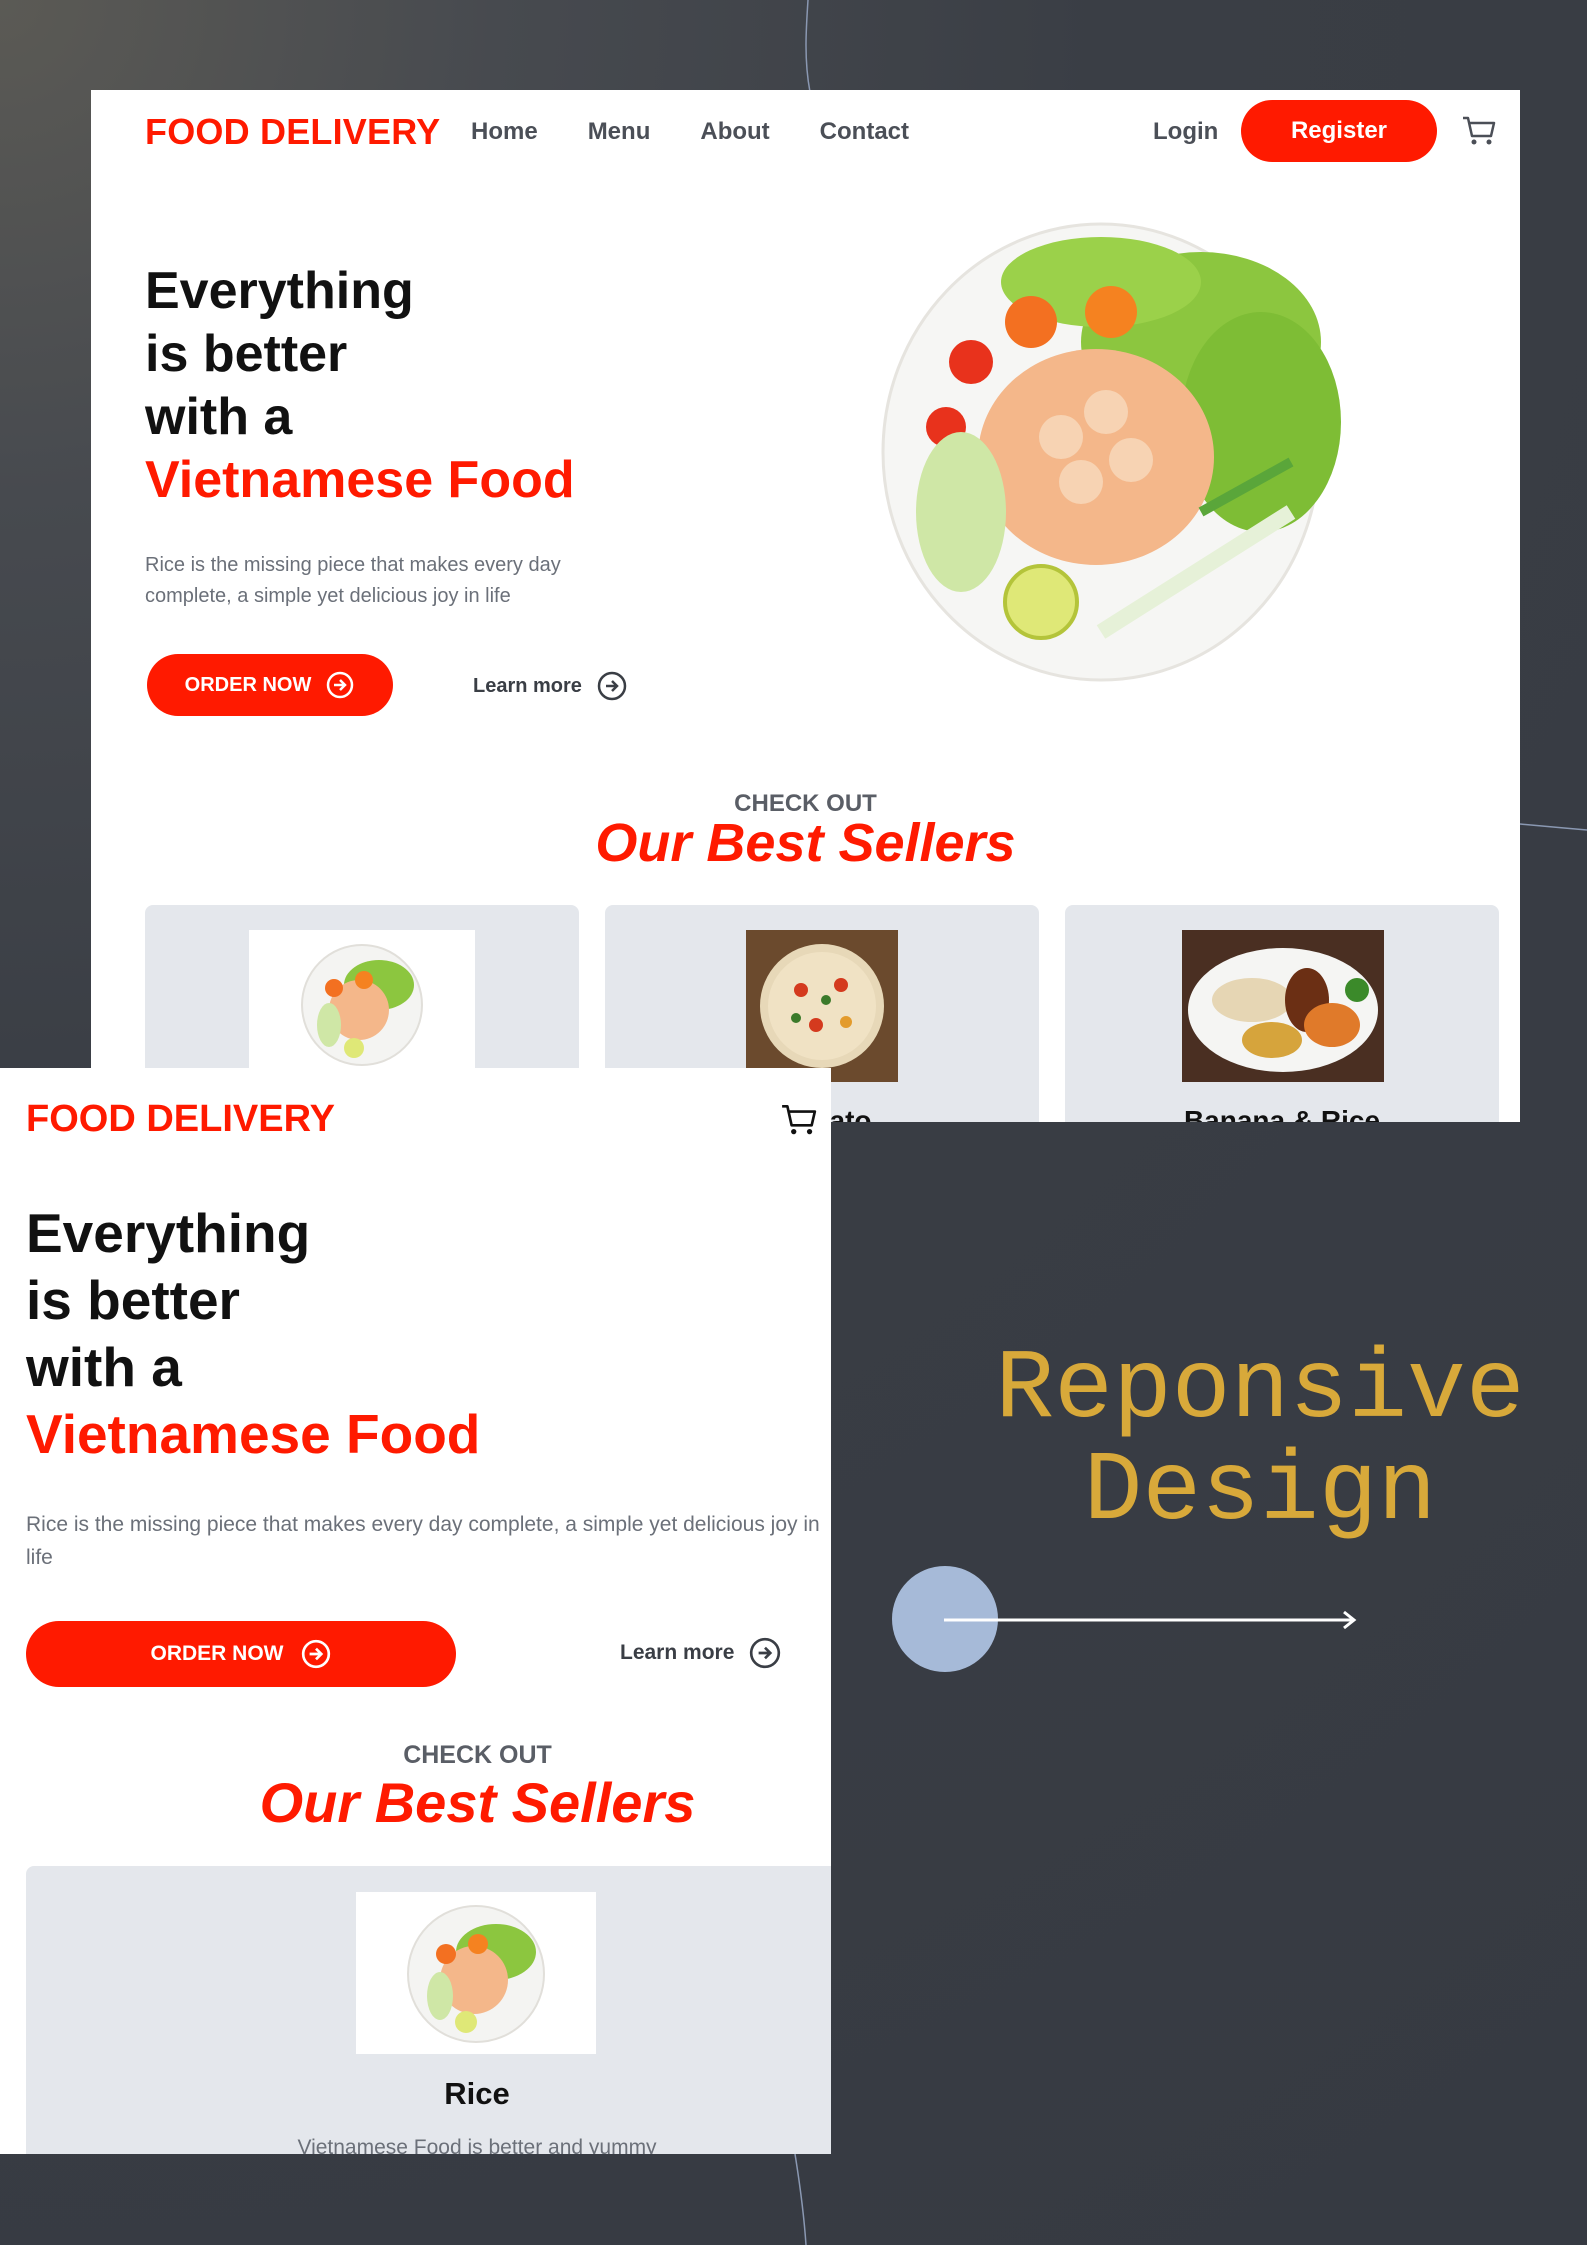  I want to click on arrow-right-icon, so click(1150, 1620).